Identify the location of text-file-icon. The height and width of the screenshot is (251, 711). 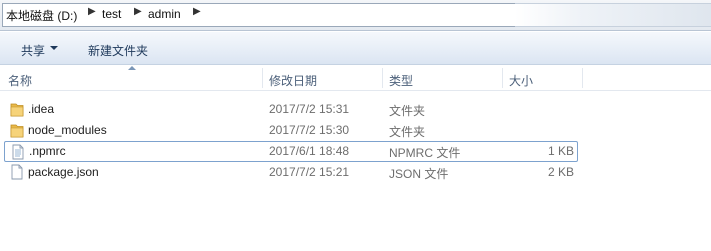
(18, 152).